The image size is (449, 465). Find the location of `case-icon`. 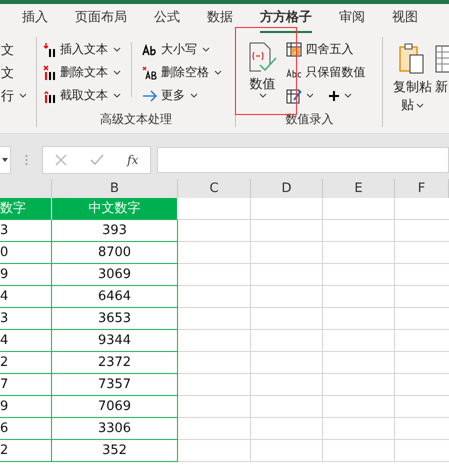

case-icon is located at coordinates (150, 49).